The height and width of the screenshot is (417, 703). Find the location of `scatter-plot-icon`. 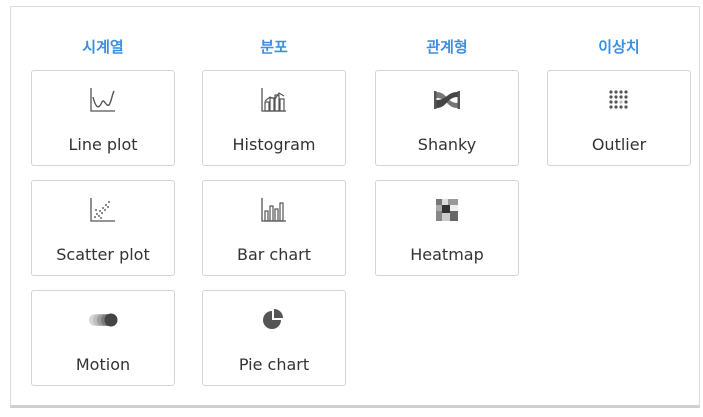

scatter-plot-icon is located at coordinates (103, 210).